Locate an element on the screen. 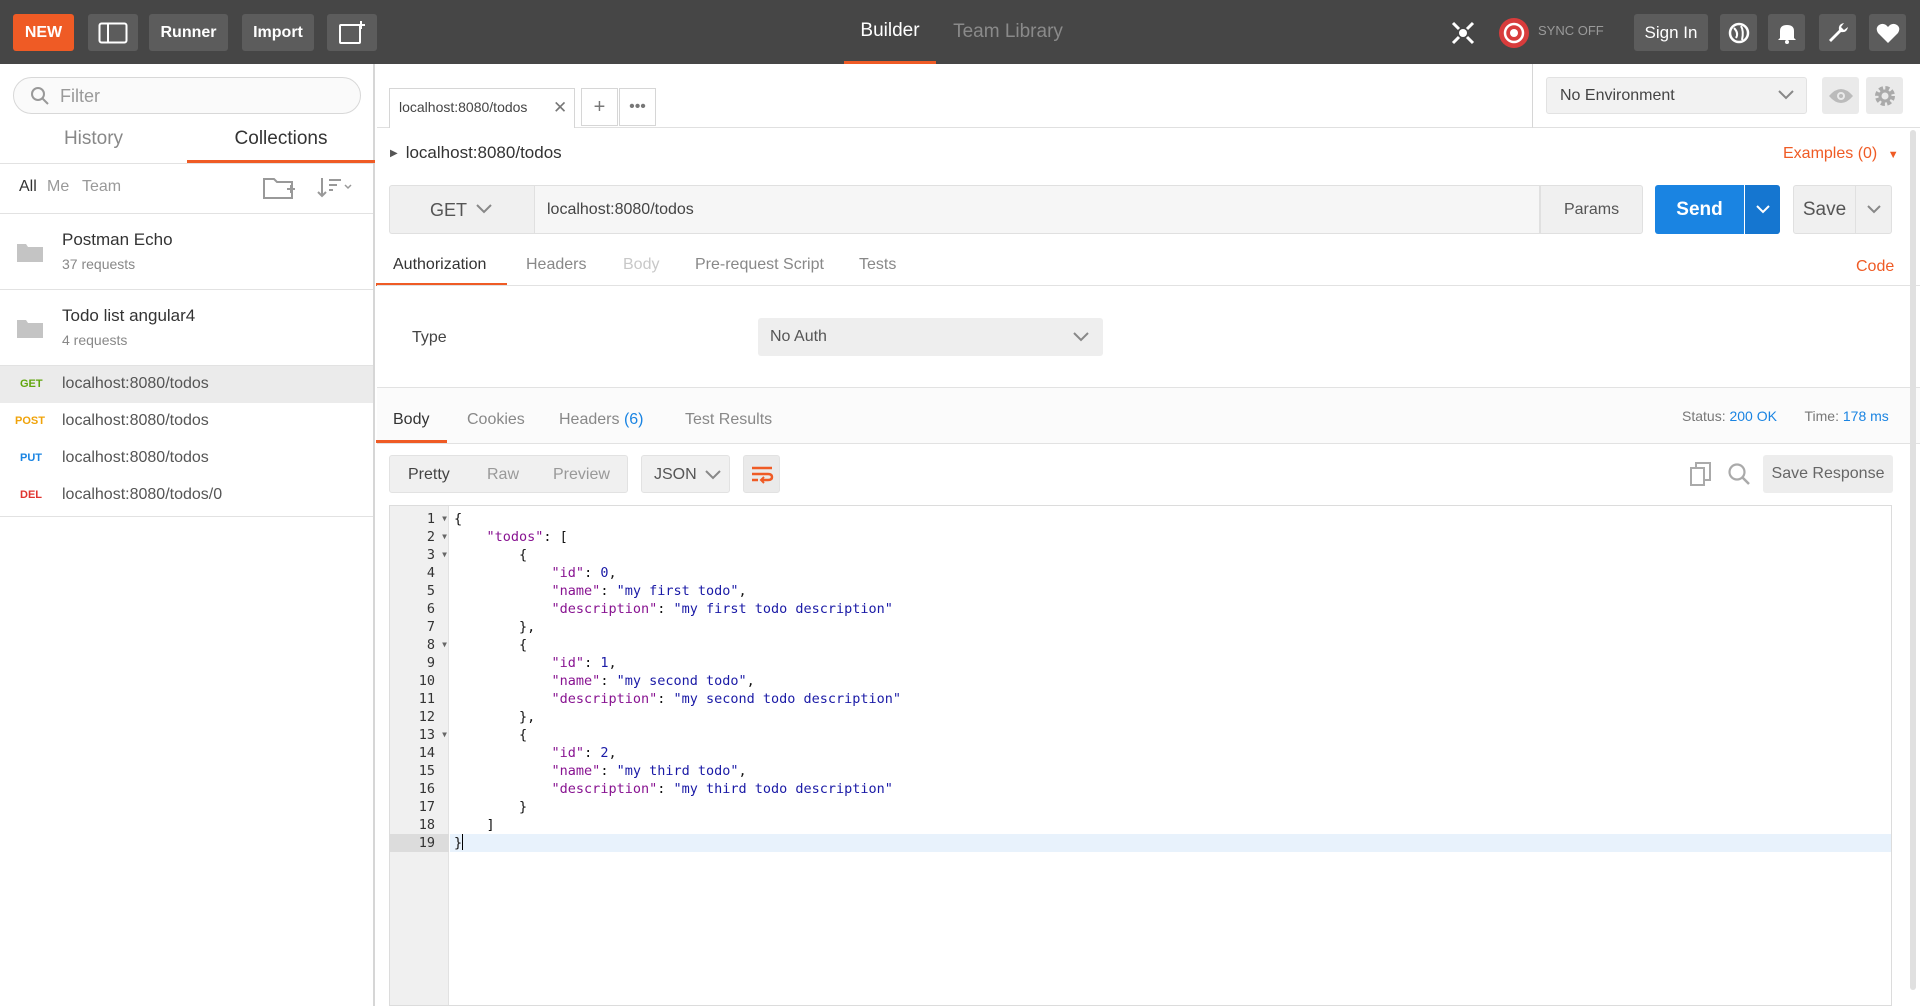 This screenshot has height=1006, width=1920. auth-type-select: No Auth is located at coordinates (930, 337).